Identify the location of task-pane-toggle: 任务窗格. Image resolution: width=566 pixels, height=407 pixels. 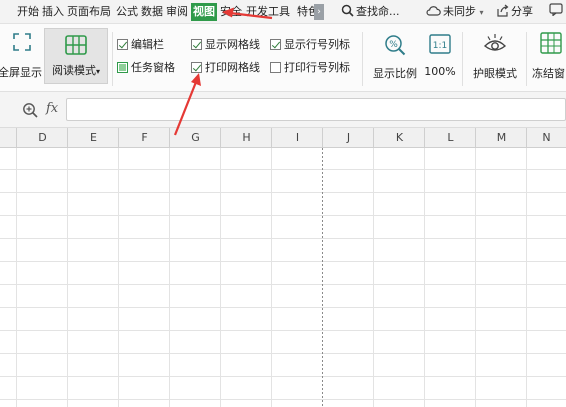
(146, 68).